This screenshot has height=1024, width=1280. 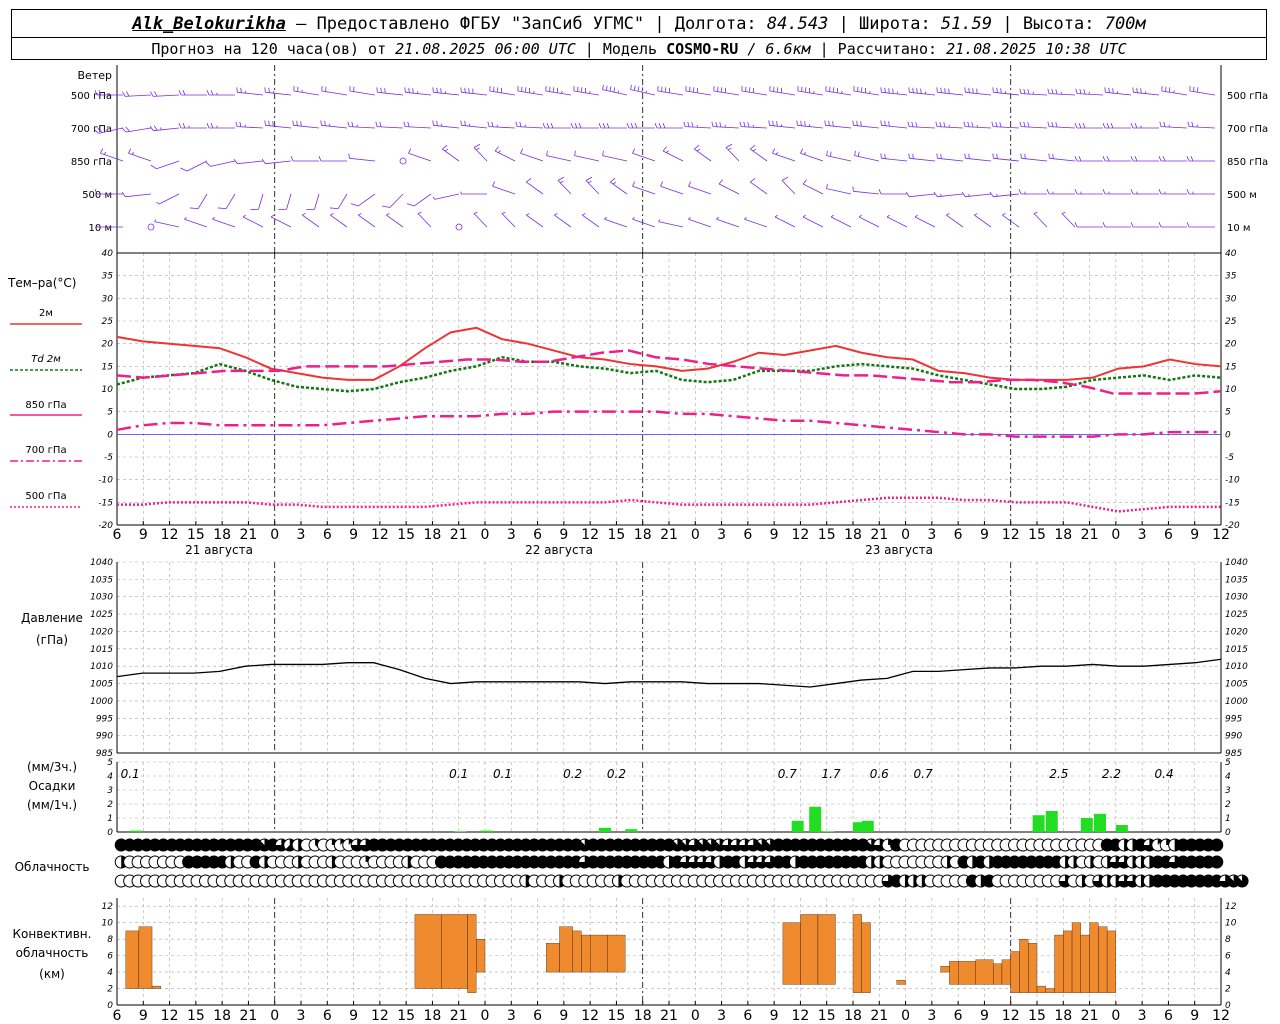 I want to click on precip-tick-right: 1, so click(x=1228, y=819).